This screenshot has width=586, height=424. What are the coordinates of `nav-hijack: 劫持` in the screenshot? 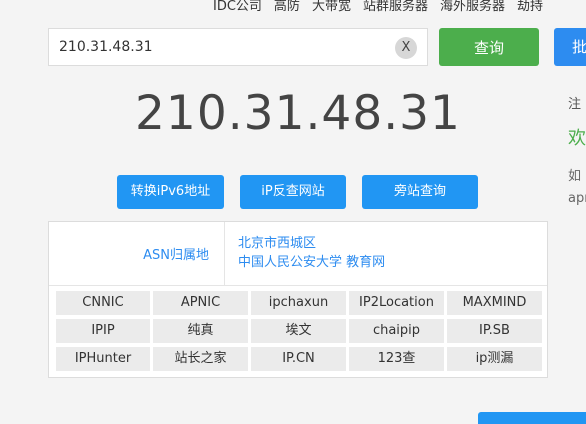 It's located at (530, 8).